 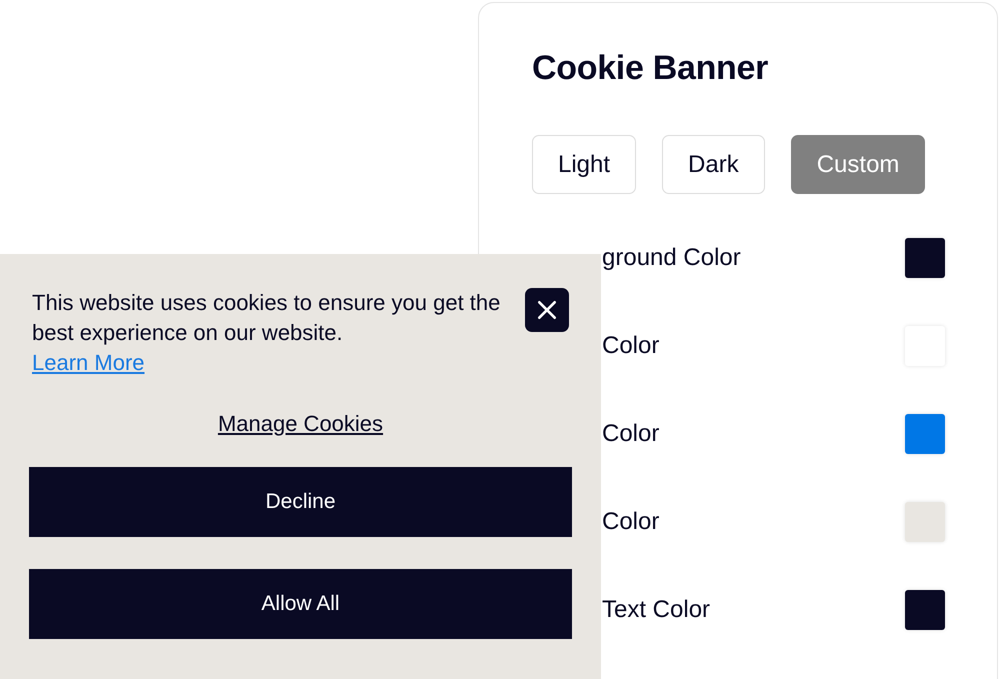 What do you see at coordinates (858, 164) in the screenshot?
I see `theme-tab: Custom` at bounding box center [858, 164].